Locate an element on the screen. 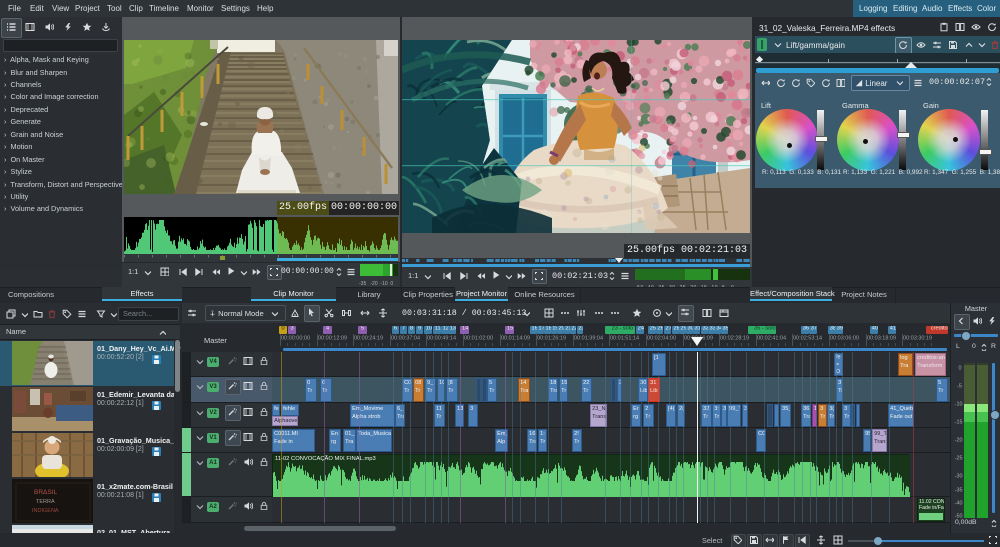 This screenshot has height=547, width=1000. svg-text: BRΔSIL is located at coordinates (46, 492).